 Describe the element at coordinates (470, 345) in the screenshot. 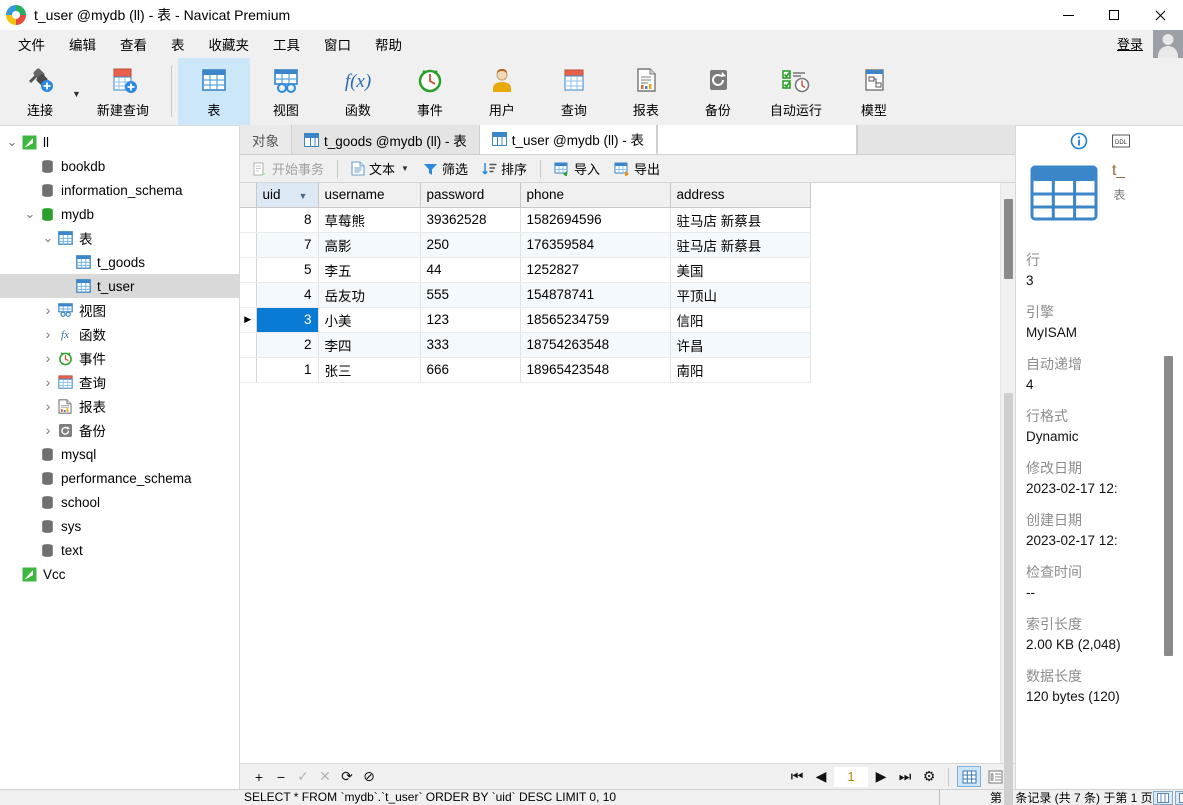

I see `cell-password: 333` at that location.